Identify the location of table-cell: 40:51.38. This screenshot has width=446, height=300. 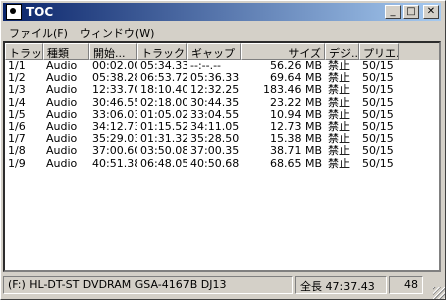
(114, 163).